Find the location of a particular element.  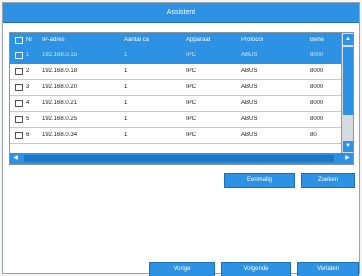

row-nr: 2 is located at coordinates (28, 71).